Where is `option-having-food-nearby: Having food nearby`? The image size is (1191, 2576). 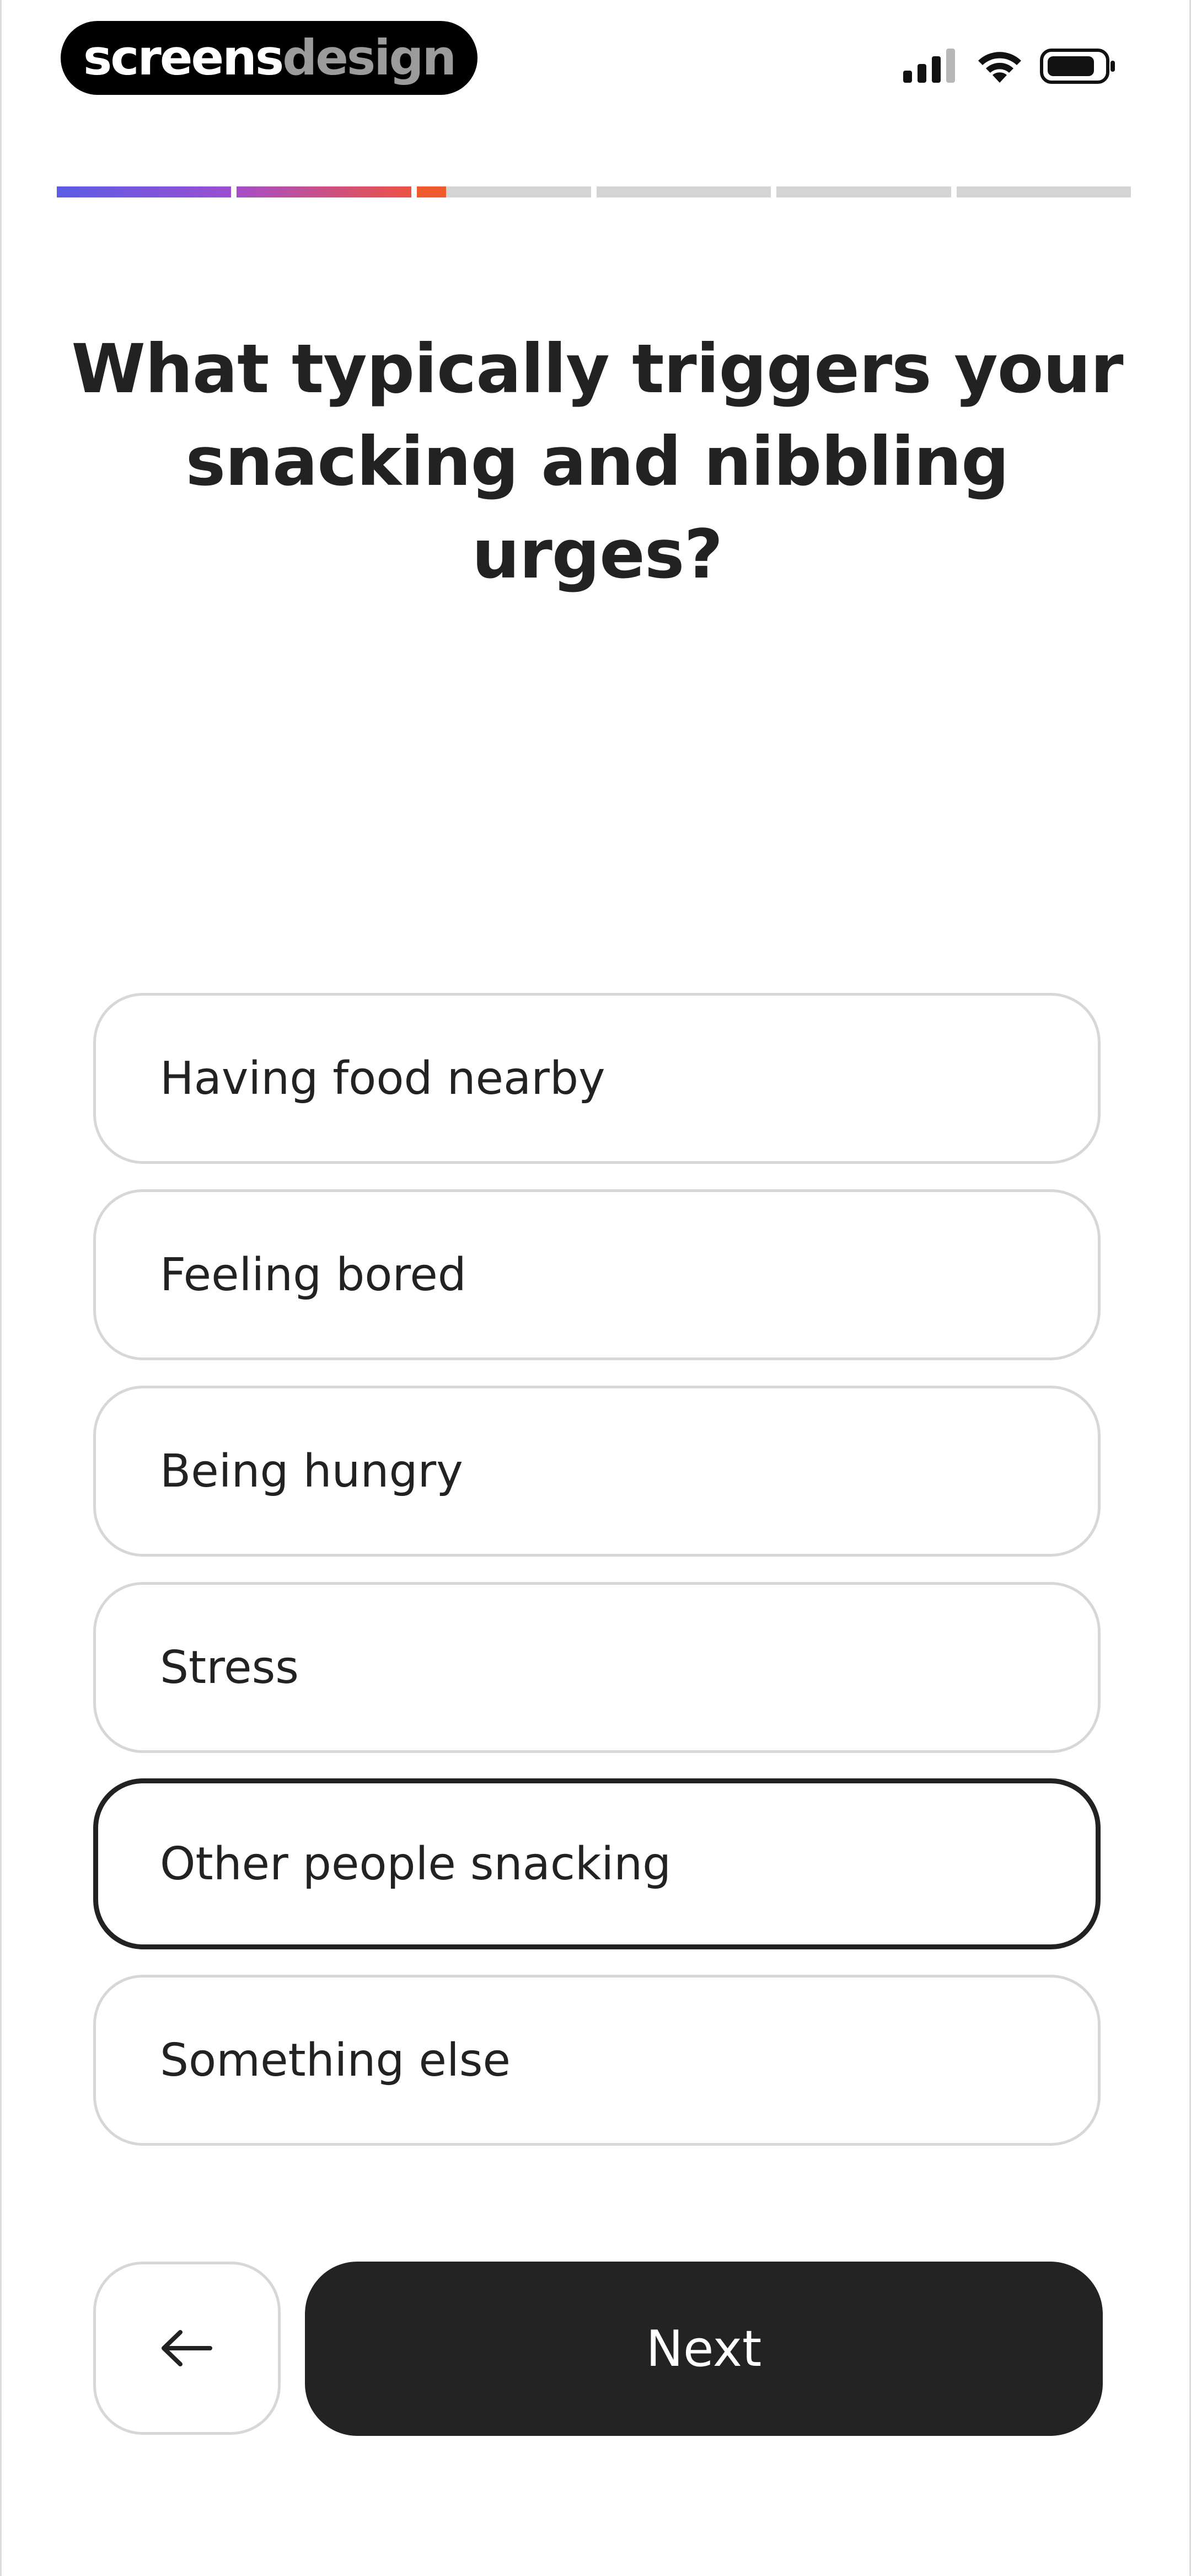
option-having-food-nearby: Having food nearby is located at coordinates (597, 1078).